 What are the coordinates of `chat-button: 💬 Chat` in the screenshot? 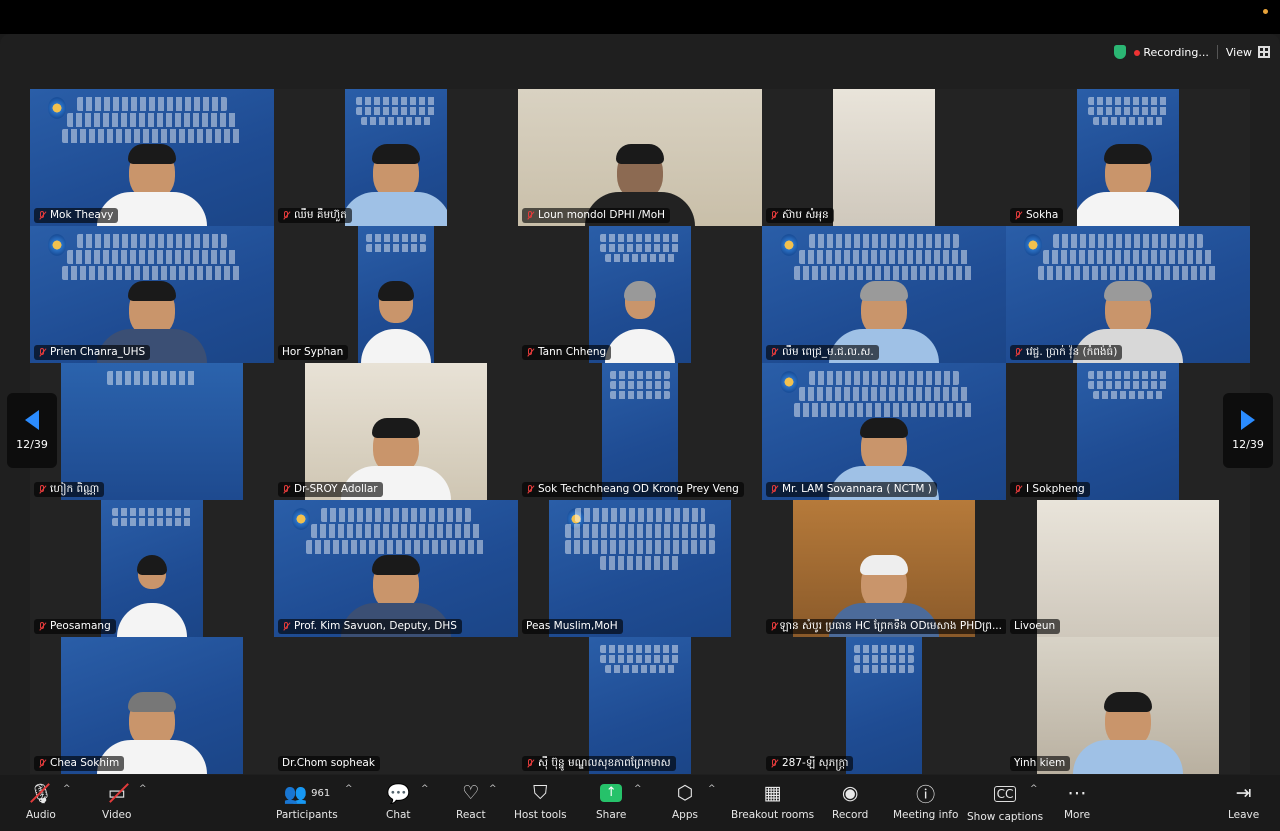 It's located at (398, 801).